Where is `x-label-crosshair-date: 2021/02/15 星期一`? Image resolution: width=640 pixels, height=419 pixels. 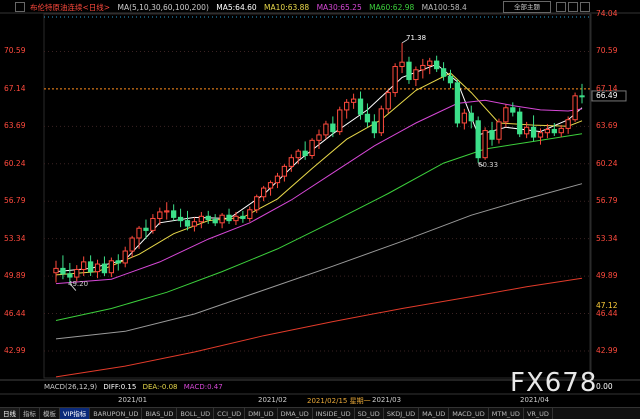
x-label-crosshair-date: 2021/02/15 星期一 is located at coordinates (339, 401).